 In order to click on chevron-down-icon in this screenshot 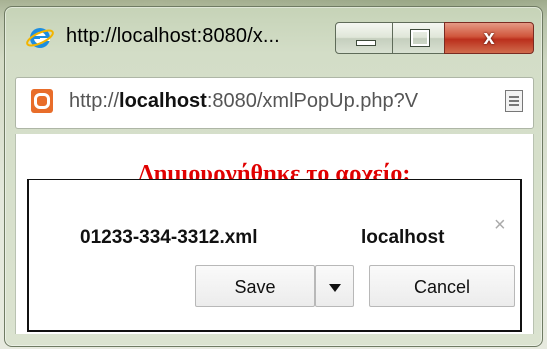, I will do `click(334, 288)`.